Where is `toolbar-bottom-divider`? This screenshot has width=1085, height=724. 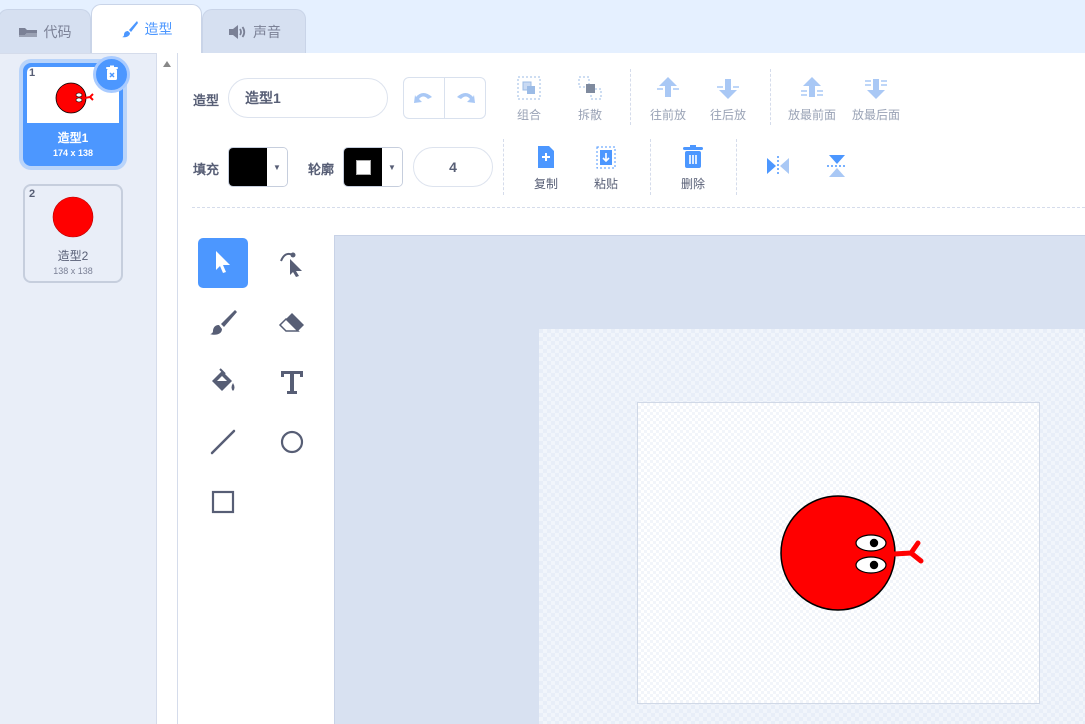 toolbar-bottom-divider is located at coordinates (638, 207).